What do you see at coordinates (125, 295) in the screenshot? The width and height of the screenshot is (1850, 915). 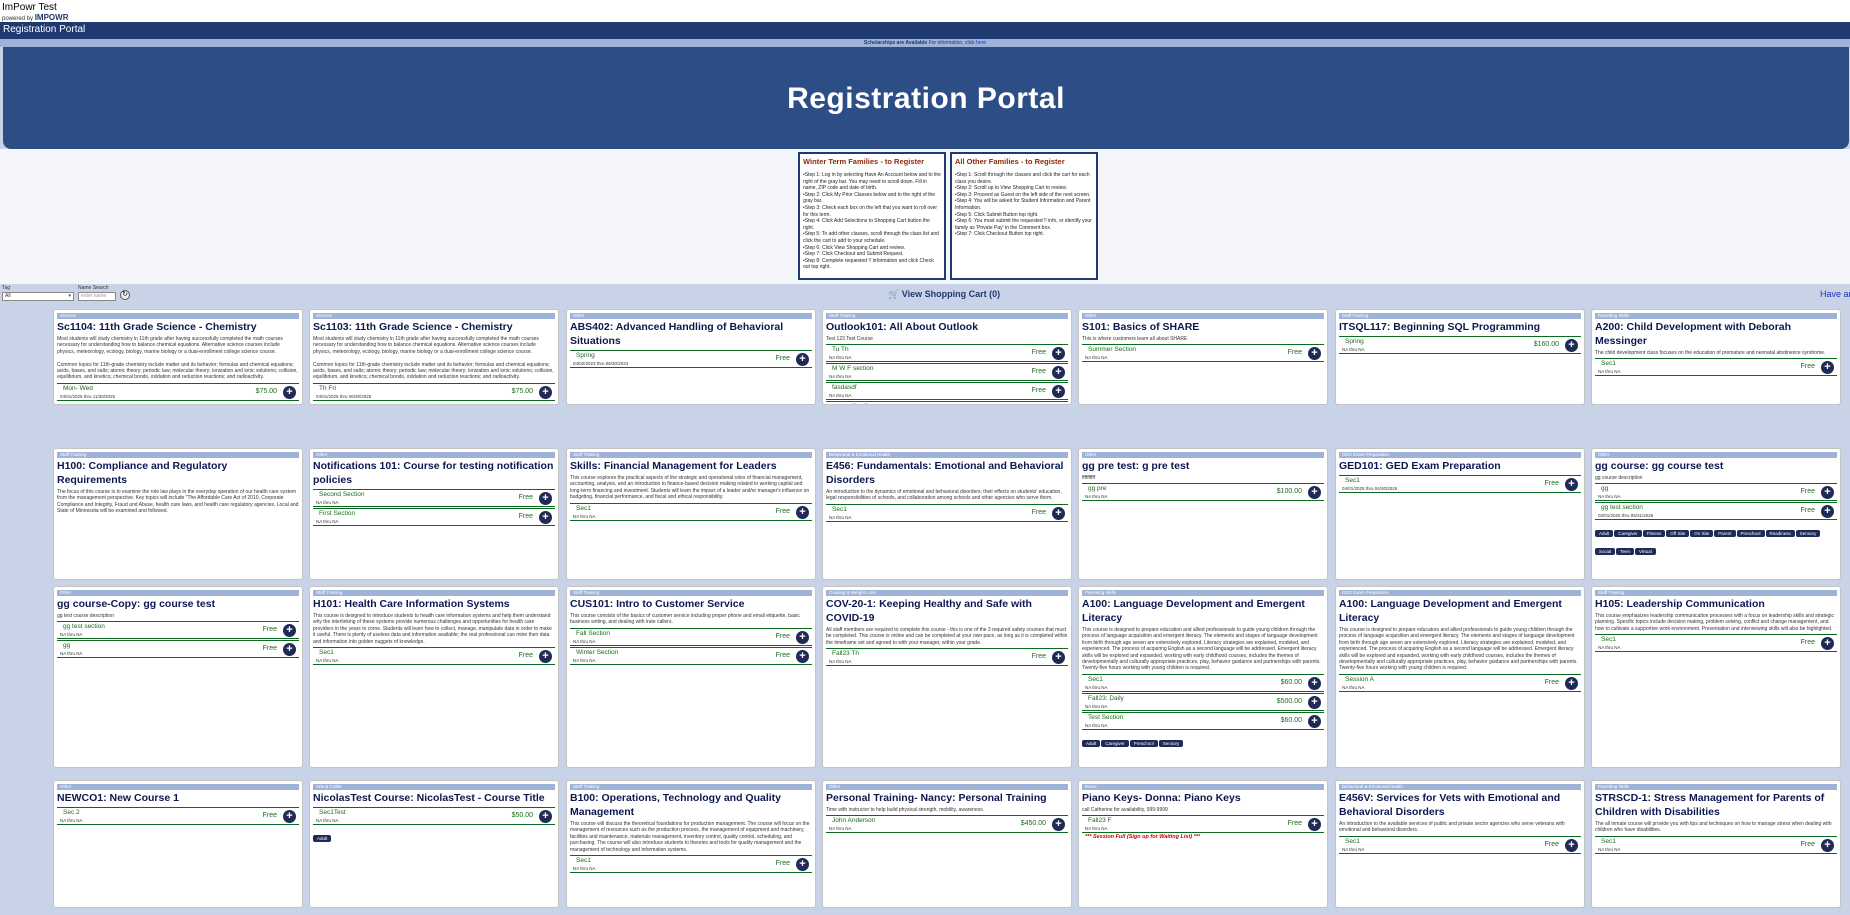 I see `refresh-icon: ↻` at bounding box center [125, 295].